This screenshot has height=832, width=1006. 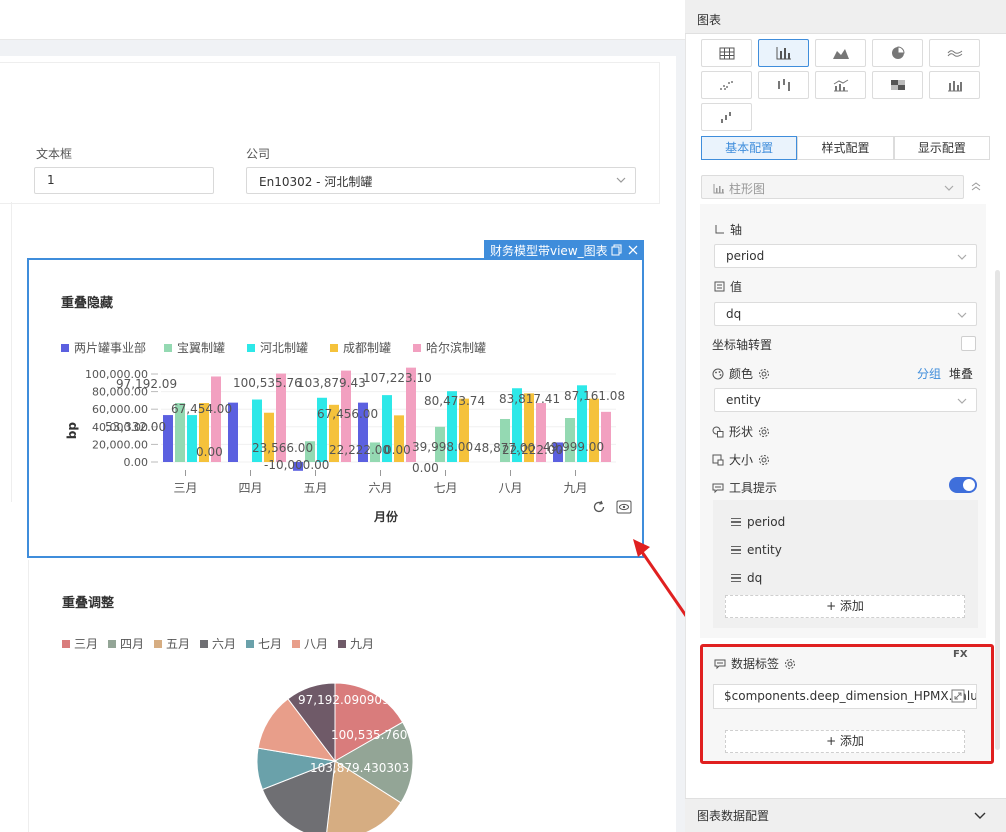 I want to click on chart-type-select: 柱形图, so click(x=832, y=187).